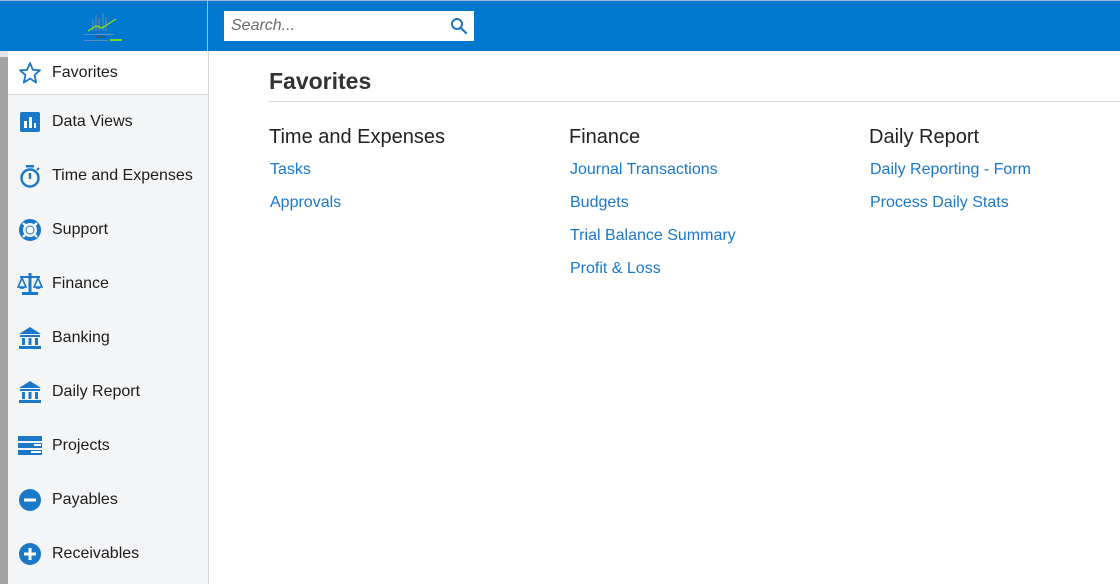 The width and height of the screenshot is (1120, 584). Describe the element at coordinates (357, 204) in the screenshot. I see `favorite-link-approvals: Approvals` at that location.